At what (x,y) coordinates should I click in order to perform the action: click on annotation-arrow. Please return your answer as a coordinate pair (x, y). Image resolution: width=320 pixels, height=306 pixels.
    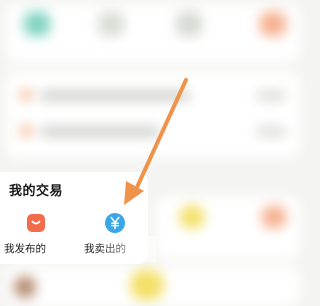
    Looking at the image, I should click on (156, 141).